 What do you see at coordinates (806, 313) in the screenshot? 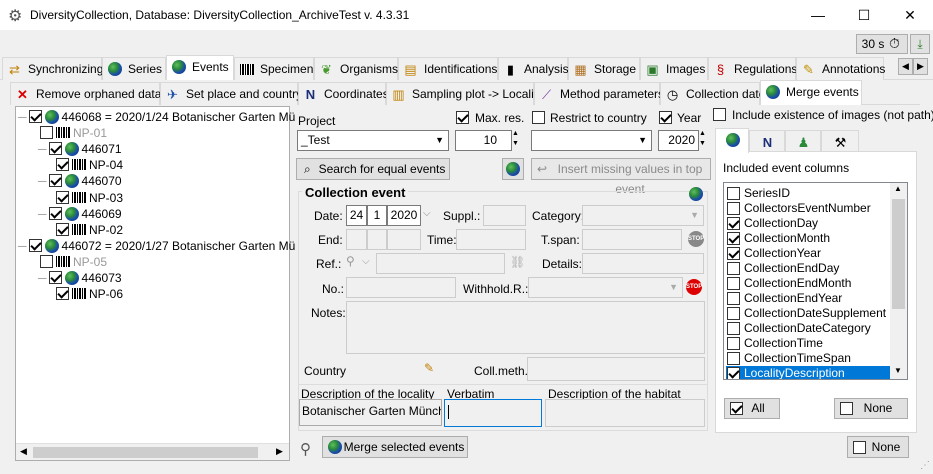
I see `column-list-item: CollectionDateSupplement` at bounding box center [806, 313].